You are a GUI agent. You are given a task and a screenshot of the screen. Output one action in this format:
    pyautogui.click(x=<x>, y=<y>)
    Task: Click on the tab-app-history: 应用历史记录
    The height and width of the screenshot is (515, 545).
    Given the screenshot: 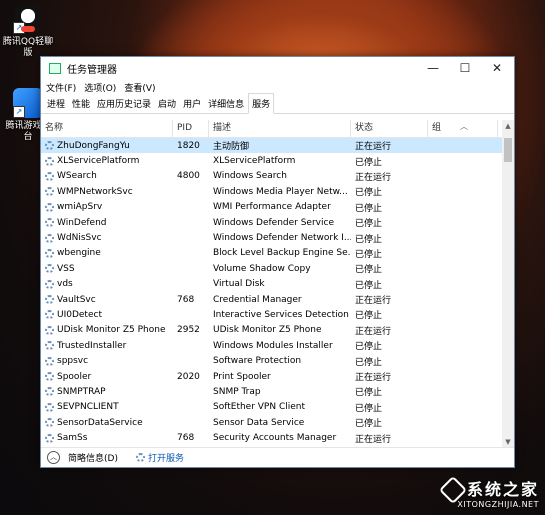 What is the action you would take?
    pyautogui.click(x=124, y=103)
    